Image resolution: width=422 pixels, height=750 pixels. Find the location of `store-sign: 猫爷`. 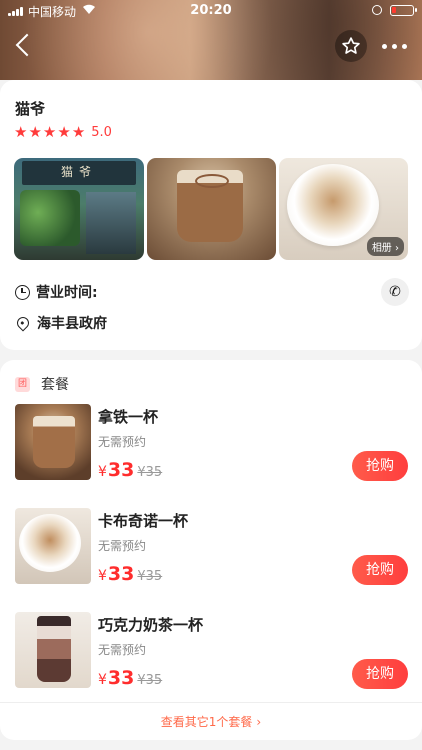

store-sign: 猫爷 is located at coordinates (79, 173).